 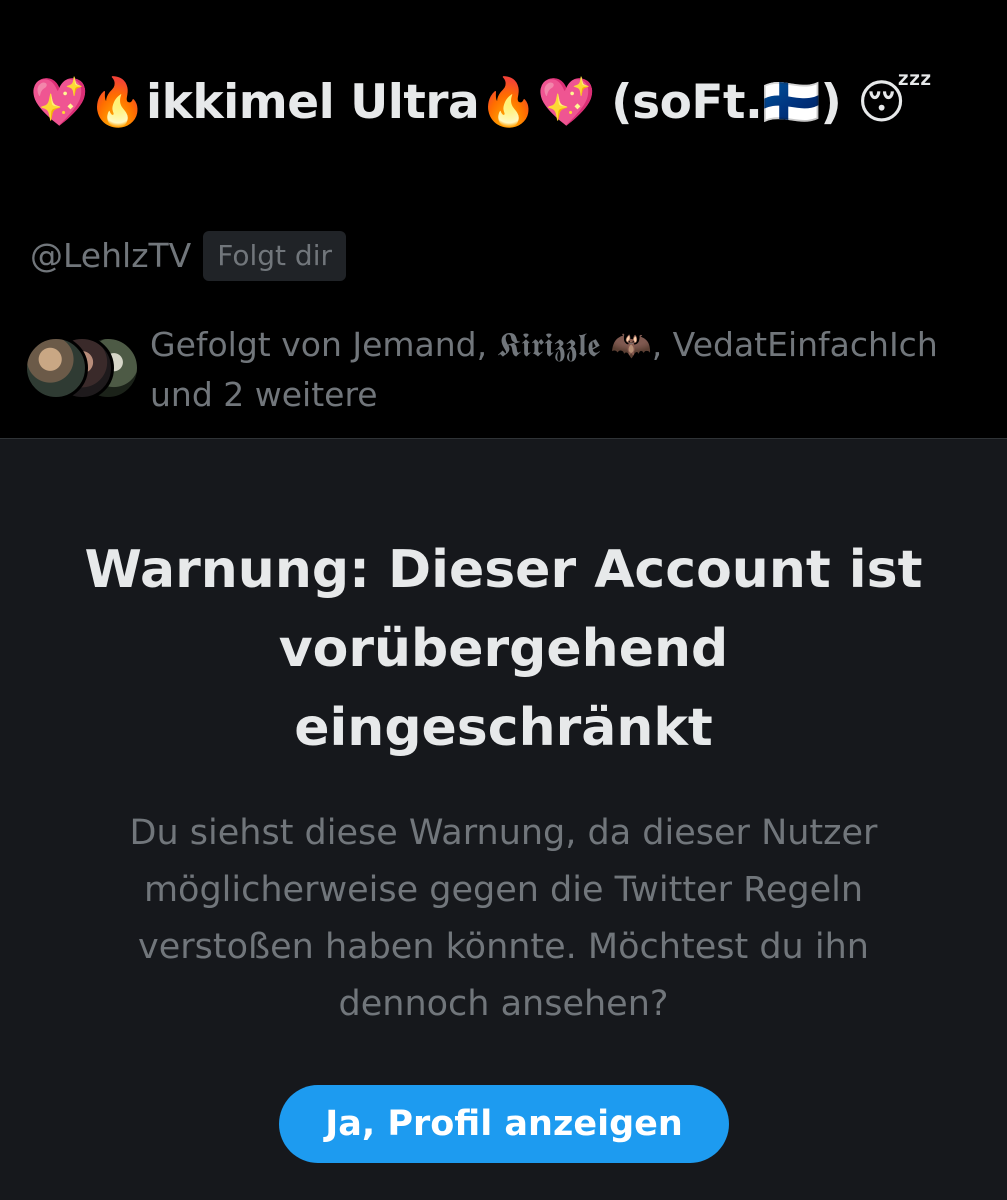 I want to click on follower-avatars, so click(x=82, y=368).